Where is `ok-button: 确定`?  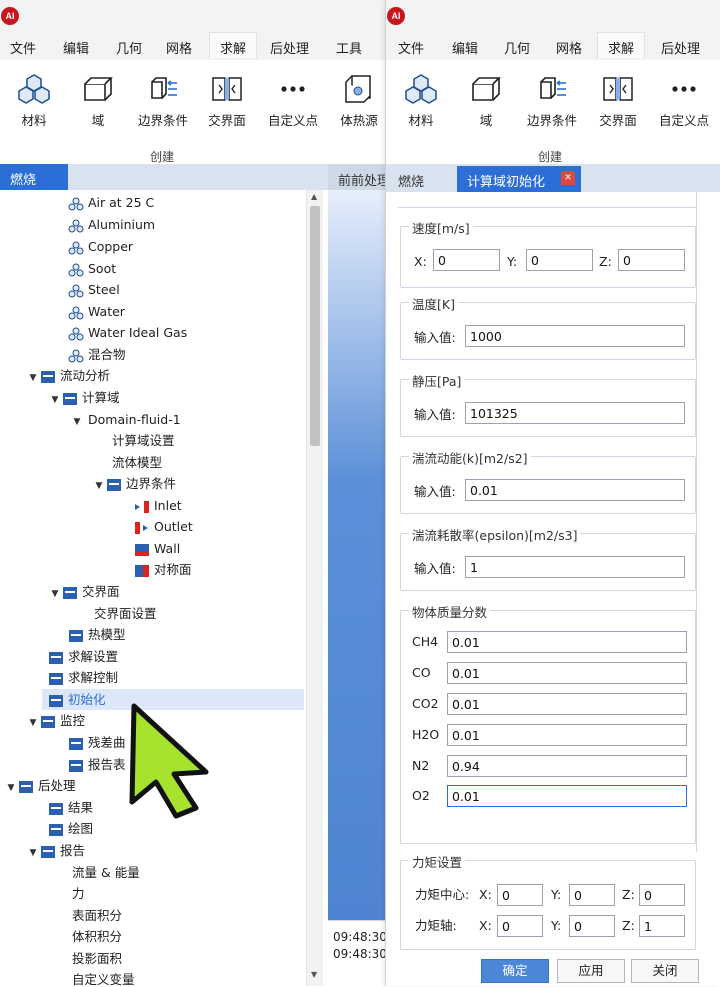
ok-button: 确定 is located at coordinates (515, 971).